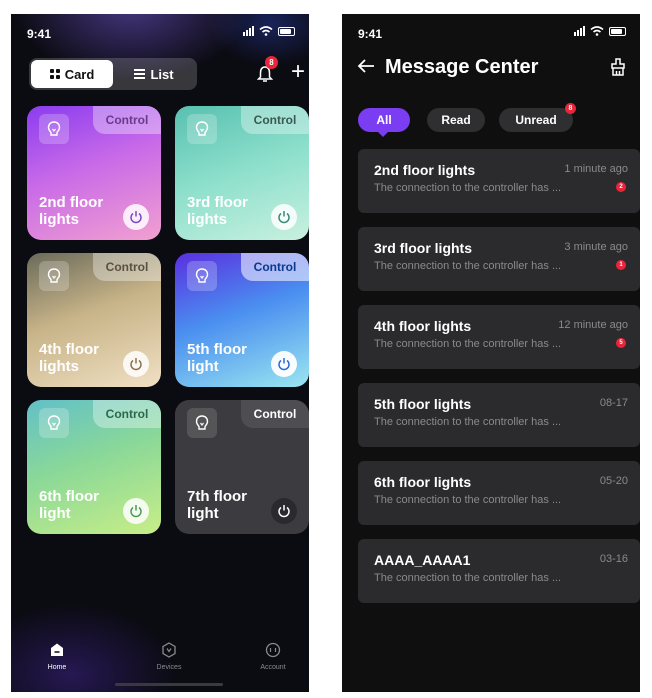  Describe the element at coordinates (613, 559) in the screenshot. I see `message-time: 03-16` at that location.